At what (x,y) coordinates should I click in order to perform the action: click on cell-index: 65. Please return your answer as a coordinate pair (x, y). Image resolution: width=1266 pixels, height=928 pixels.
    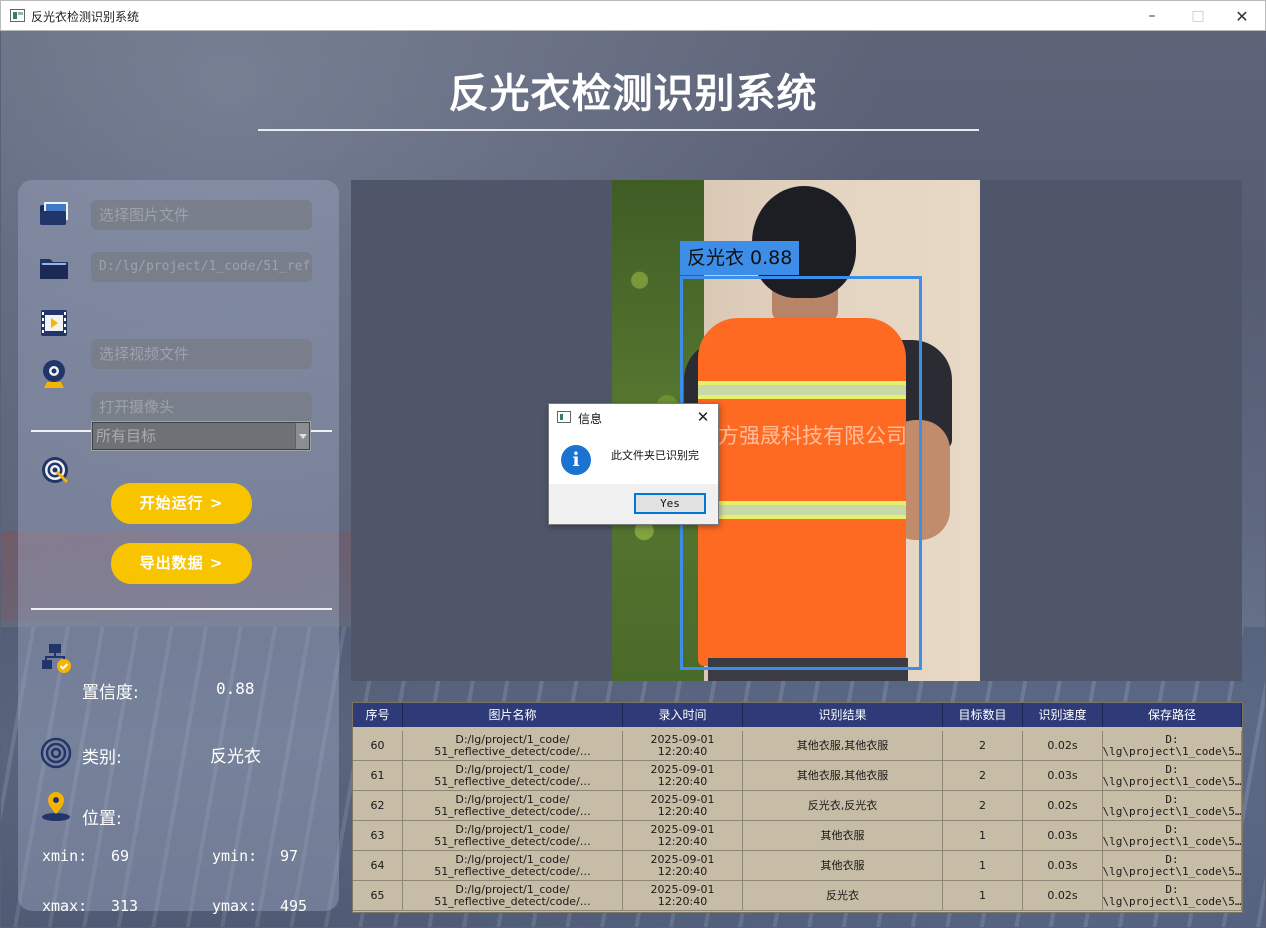
    Looking at the image, I should click on (378, 895).